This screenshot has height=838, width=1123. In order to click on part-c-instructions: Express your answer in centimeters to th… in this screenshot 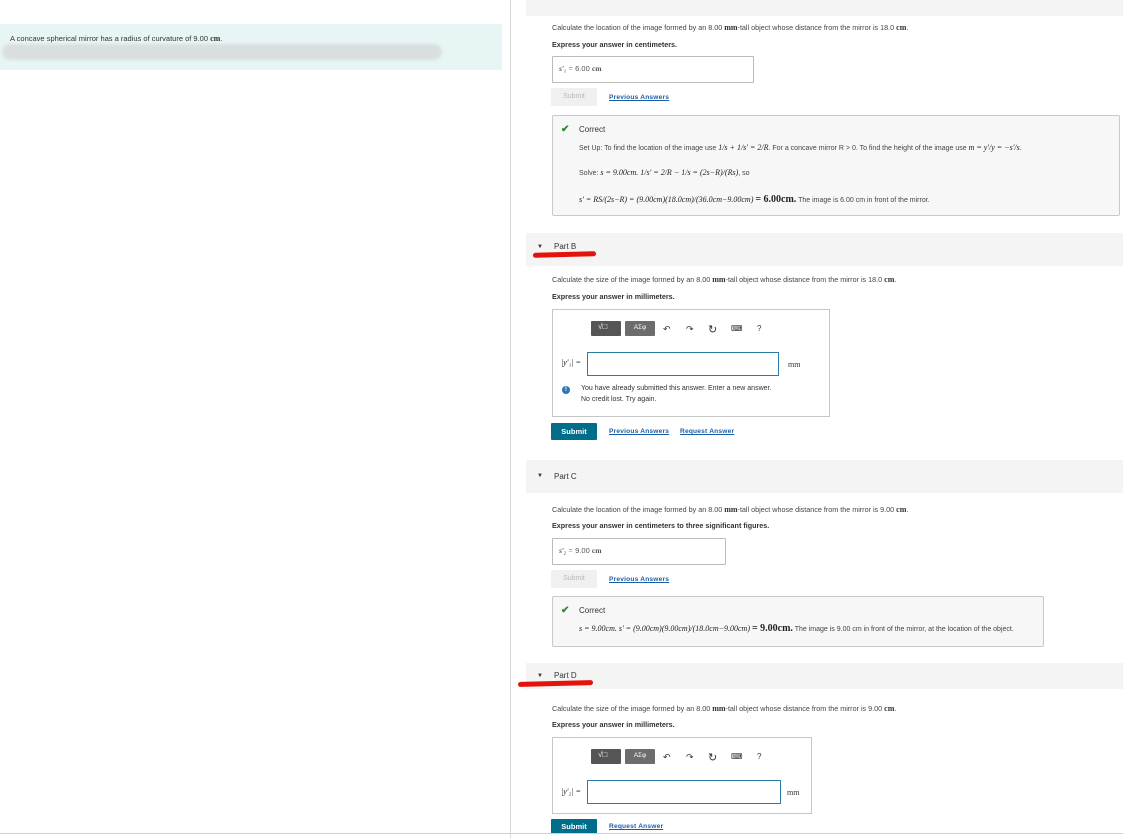, I will do `click(661, 525)`.